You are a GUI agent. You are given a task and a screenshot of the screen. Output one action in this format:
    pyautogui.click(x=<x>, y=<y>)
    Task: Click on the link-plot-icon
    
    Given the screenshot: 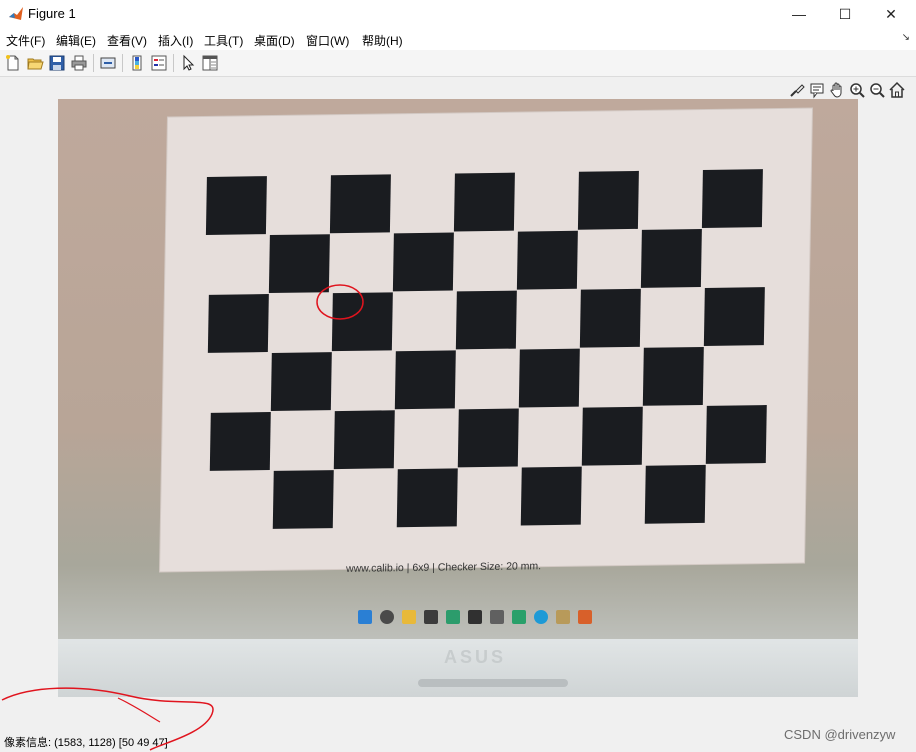 What is the action you would take?
    pyautogui.click(x=108, y=63)
    